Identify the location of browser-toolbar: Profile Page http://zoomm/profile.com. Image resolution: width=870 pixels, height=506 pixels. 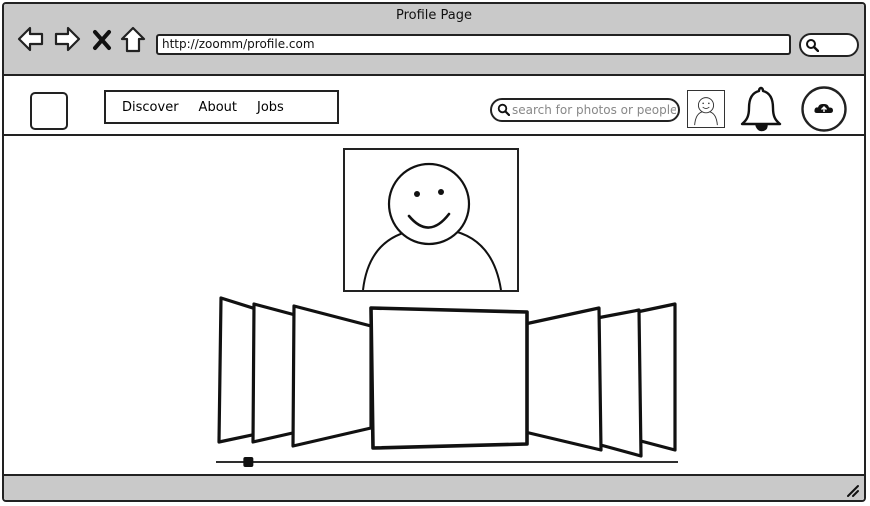
(434, 40).